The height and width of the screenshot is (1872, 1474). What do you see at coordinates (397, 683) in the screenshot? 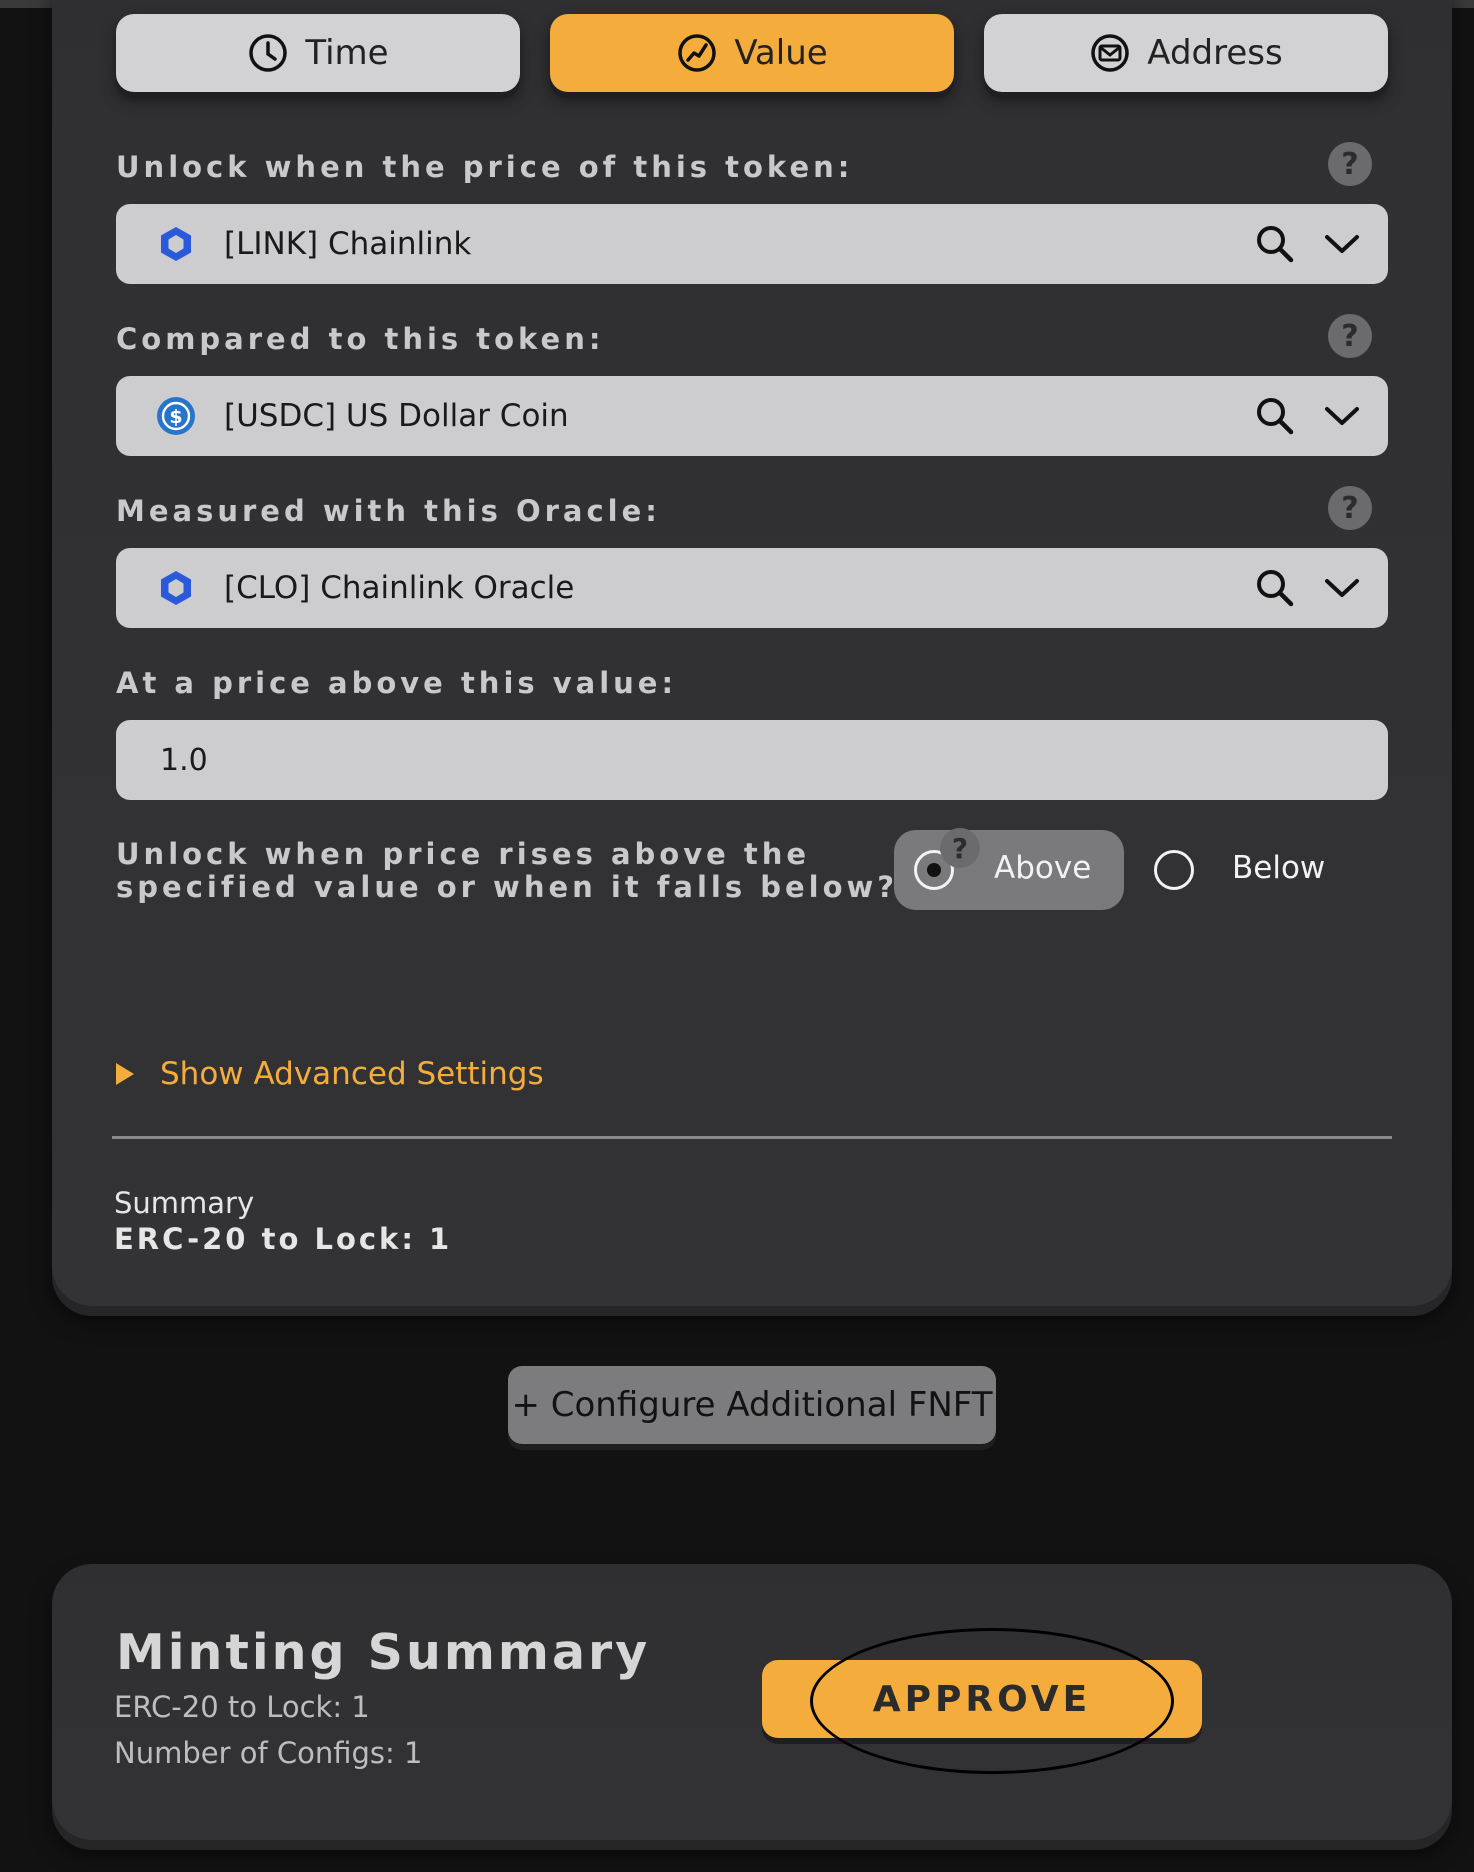
I see `price-label: At a price above this value:` at bounding box center [397, 683].